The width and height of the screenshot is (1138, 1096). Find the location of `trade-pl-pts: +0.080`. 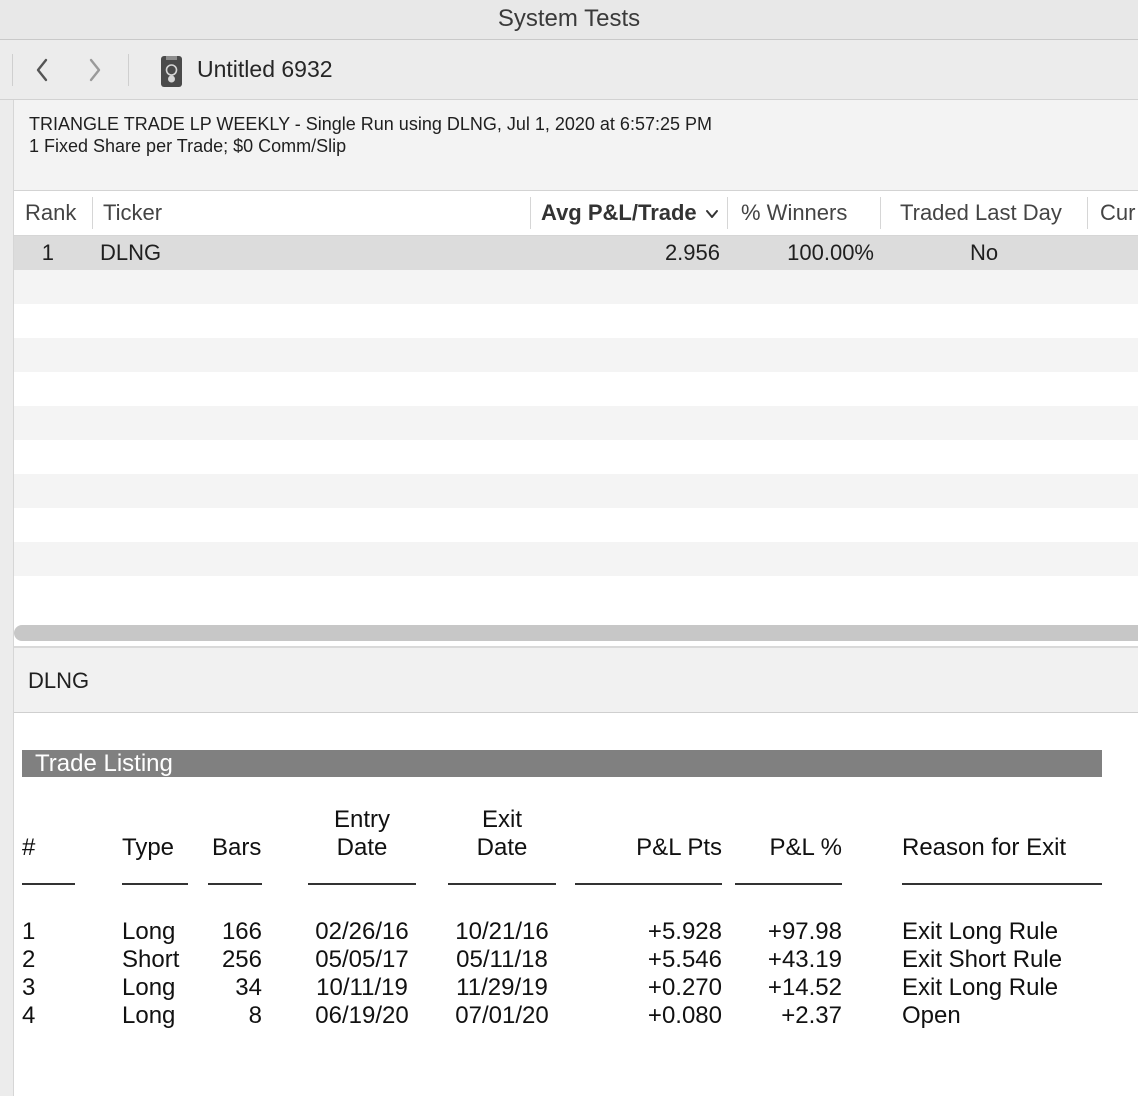

trade-pl-pts: +0.080 is located at coordinates (684, 1015).